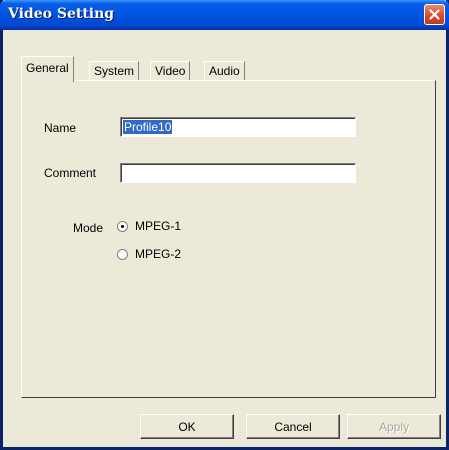 This screenshot has width=449, height=450. Describe the element at coordinates (394, 426) in the screenshot. I see `apply-button: Apply` at that location.